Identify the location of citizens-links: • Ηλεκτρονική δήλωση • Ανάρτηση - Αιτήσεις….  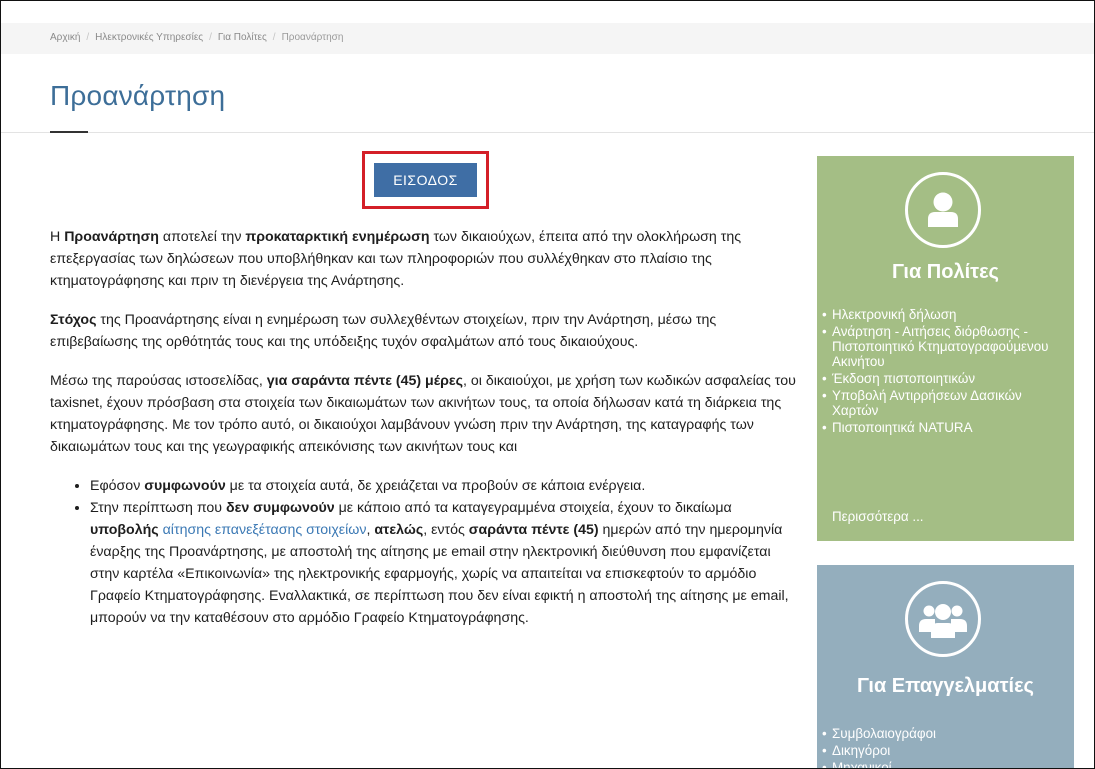
(942, 372).